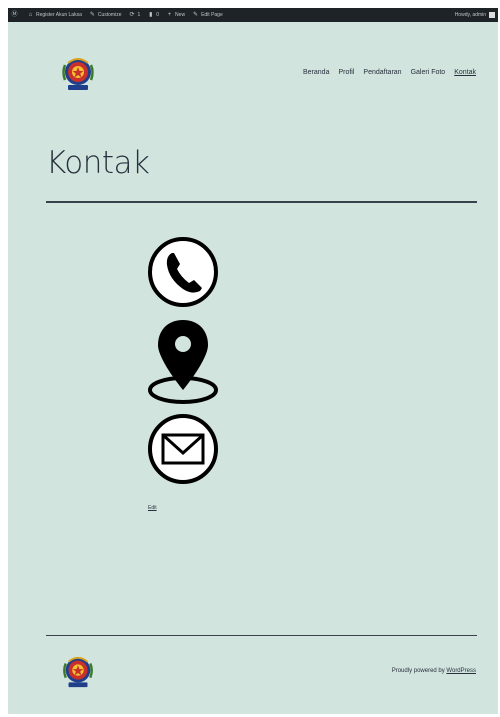 The image size is (500, 717). I want to click on footer-logo, so click(78, 672).